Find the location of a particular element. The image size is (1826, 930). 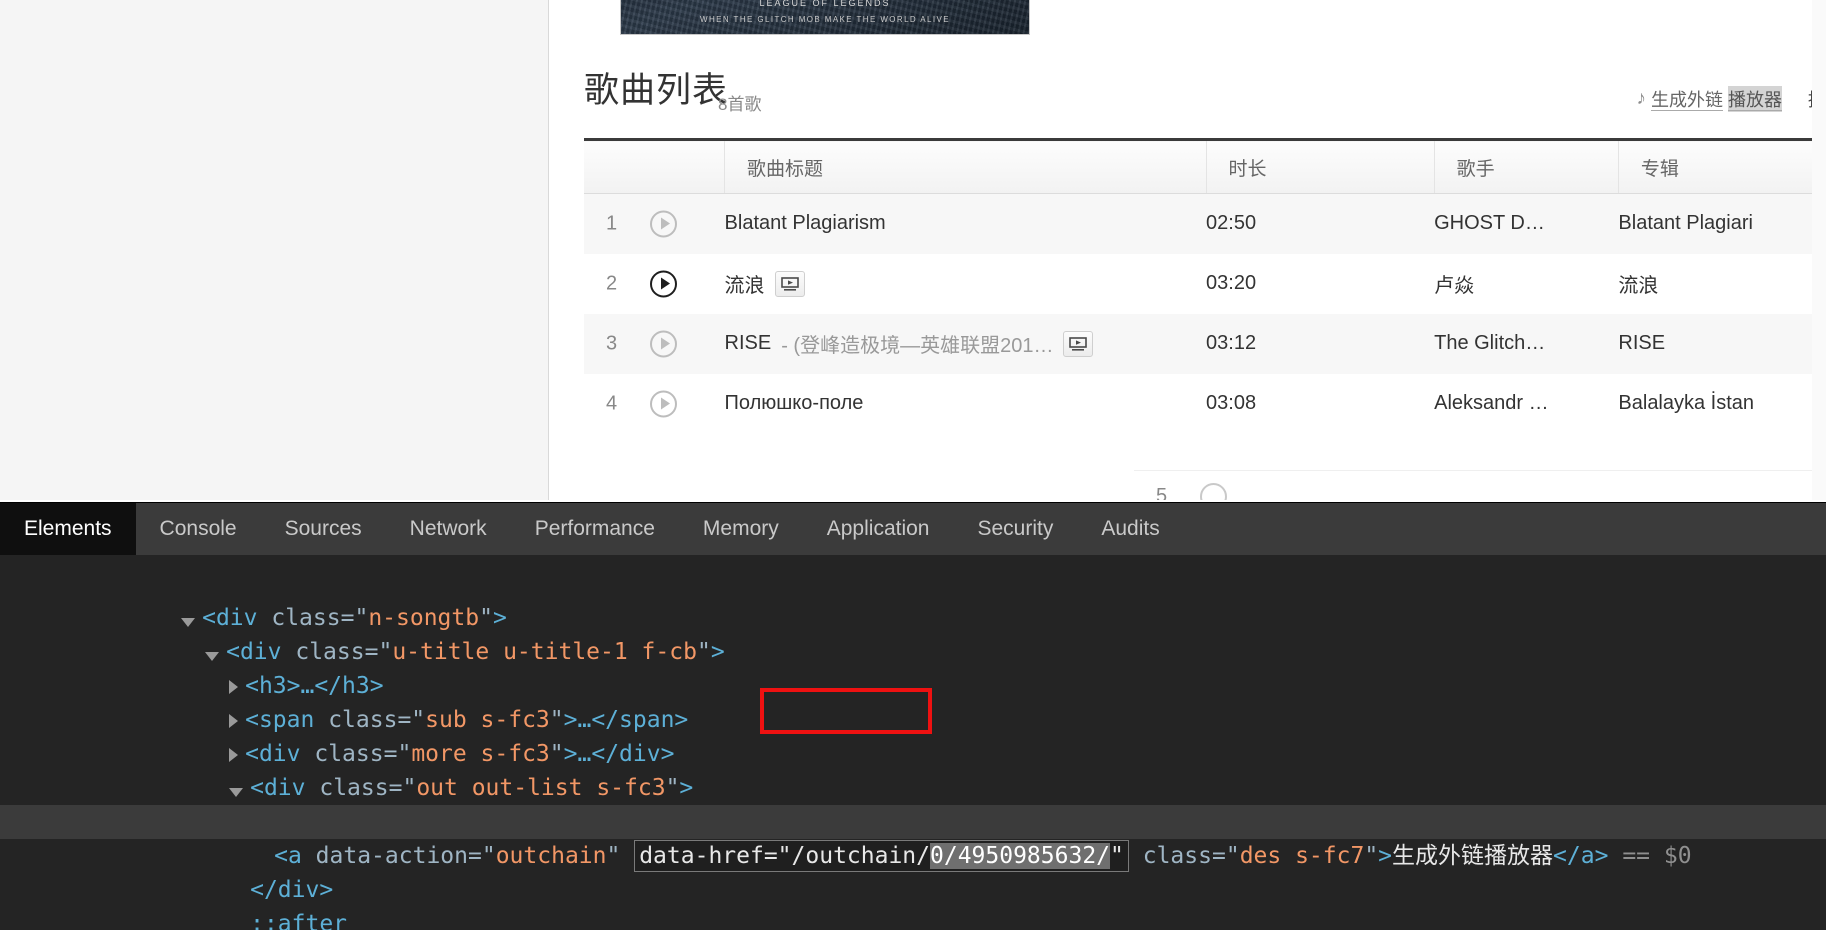

songlist-header: 歌曲列表 8首歌 ♪ 生成外链播放器 播 is located at coordinates (1188, 103).